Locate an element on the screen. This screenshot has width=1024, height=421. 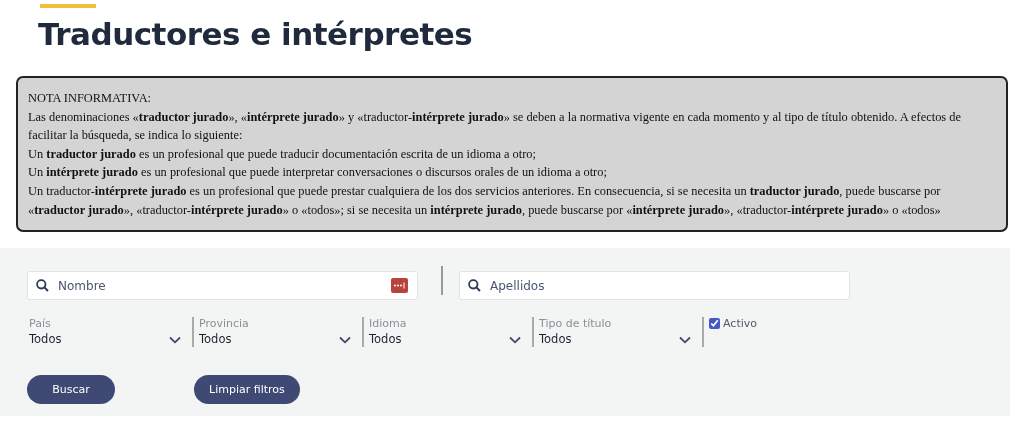
dropdown-label: Provincia is located at coordinates (224, 324).